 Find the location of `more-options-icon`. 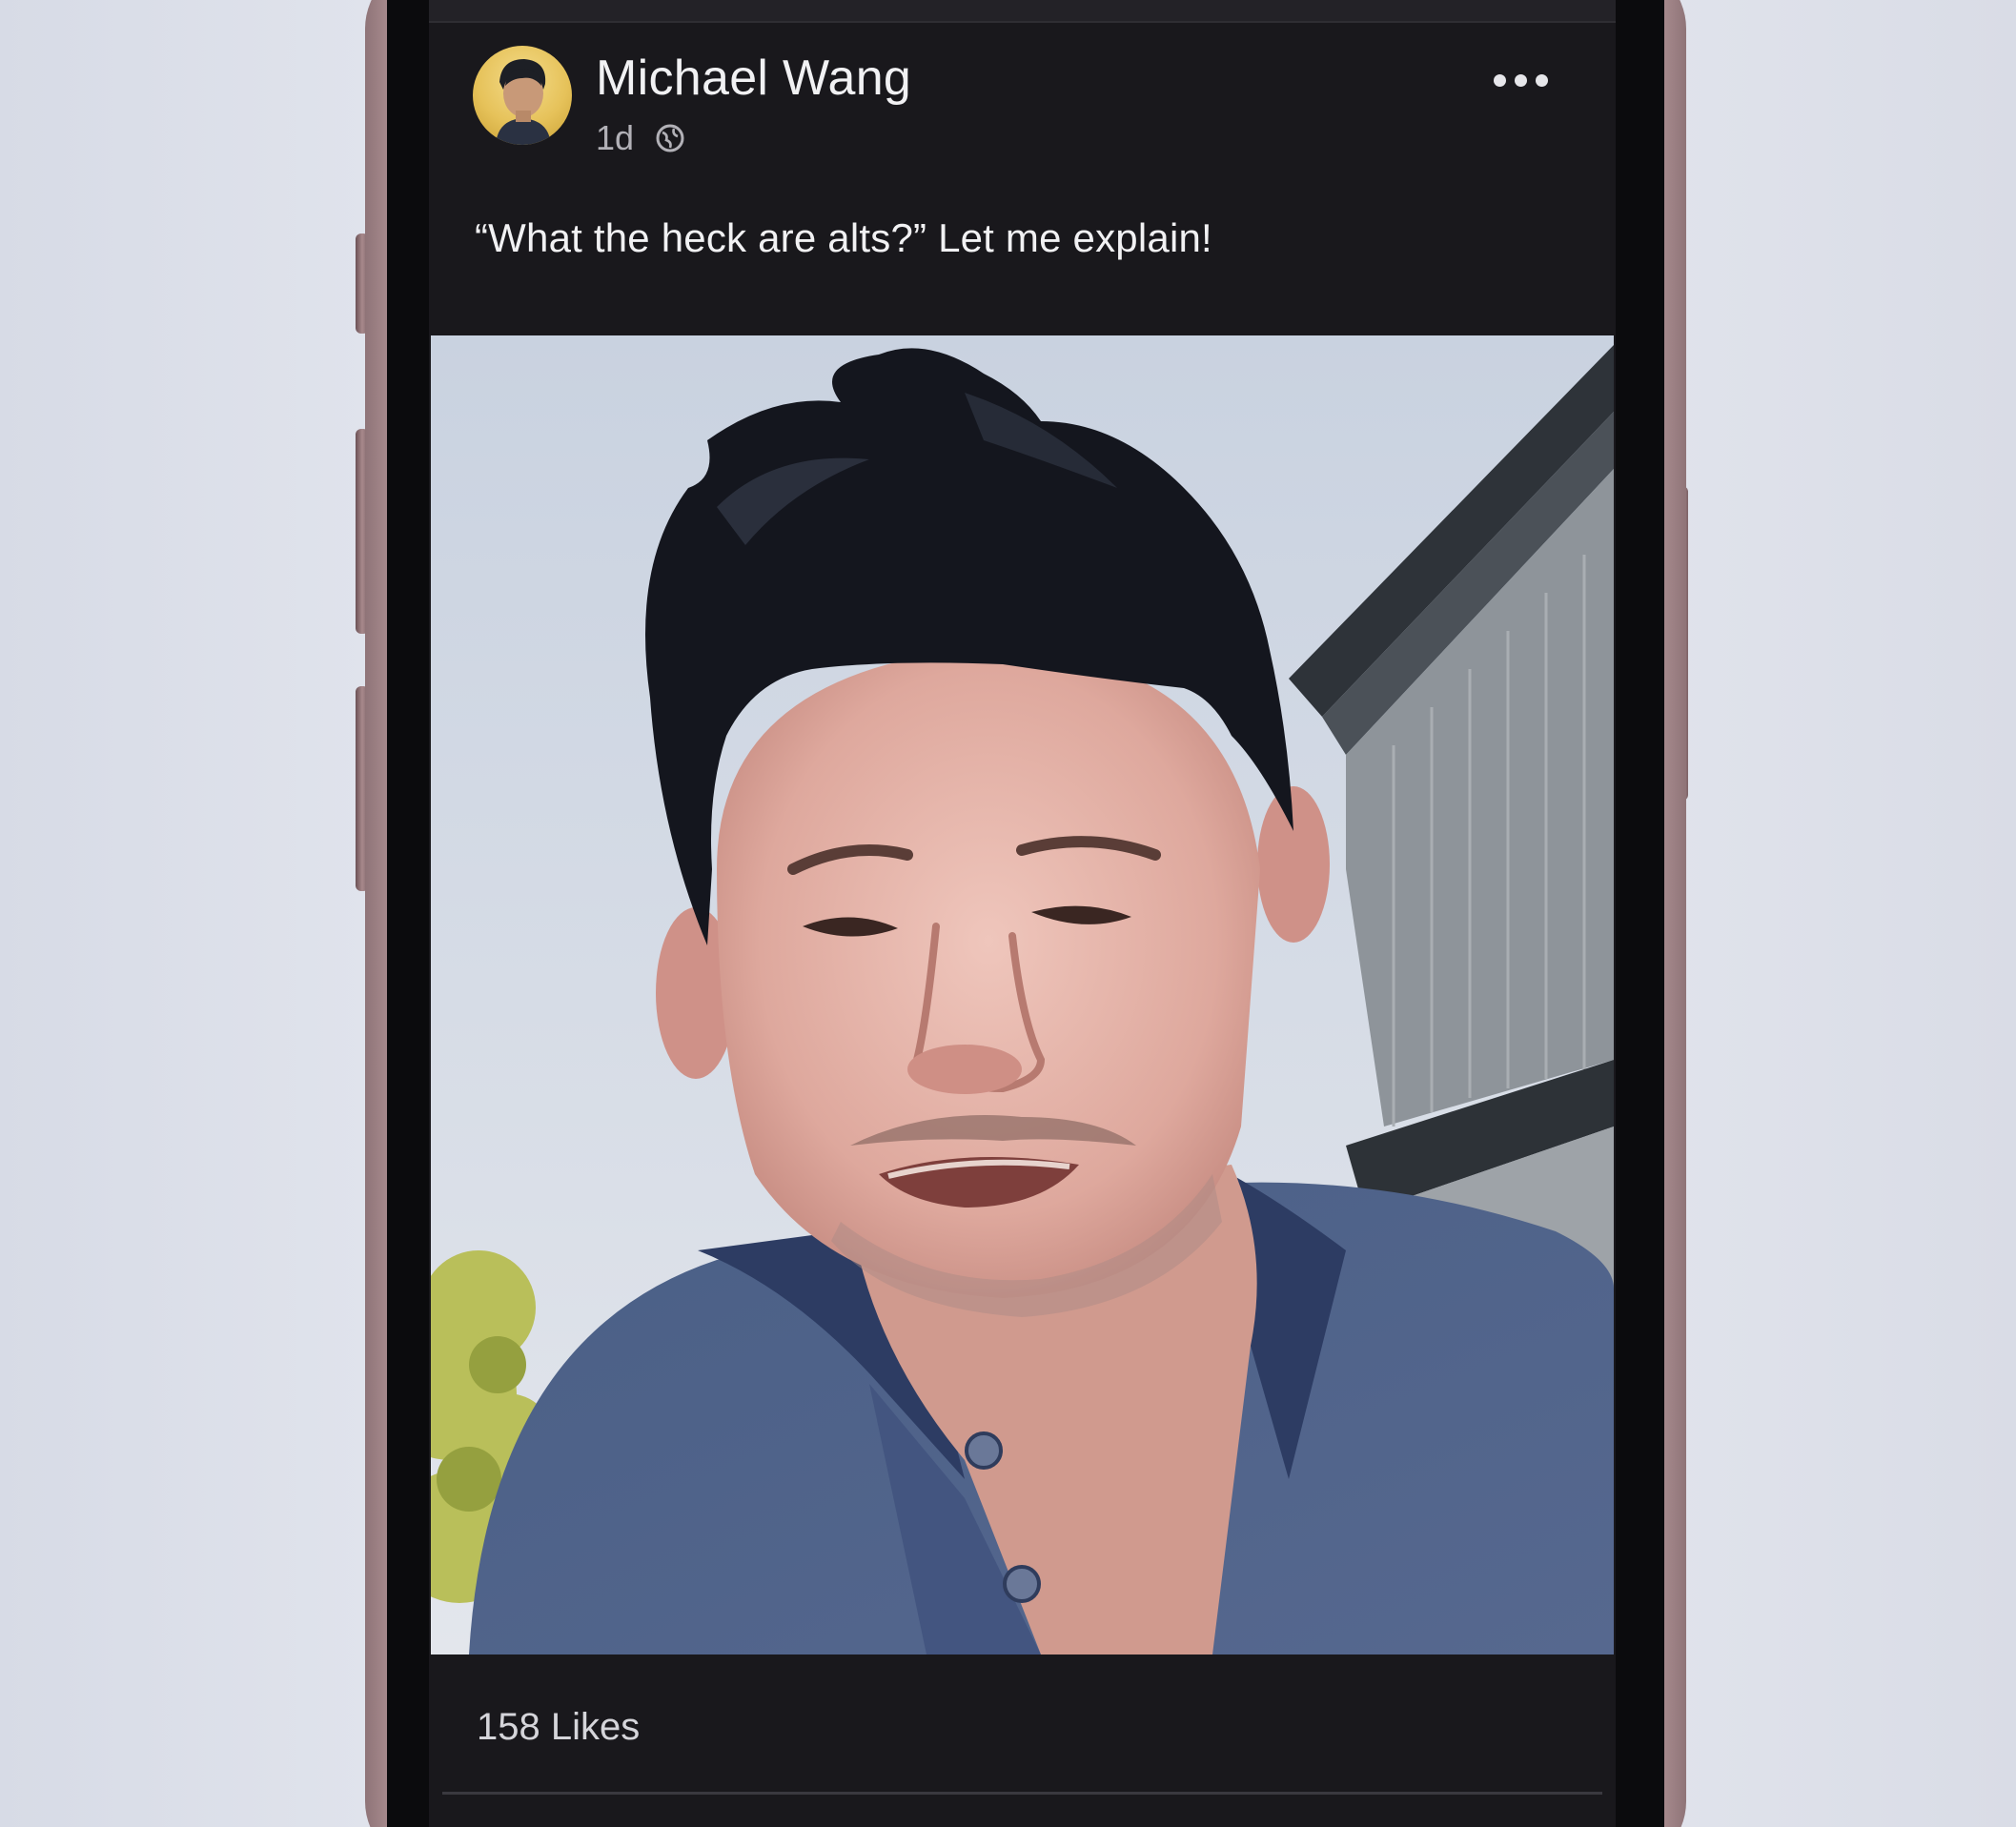

more-options-icon is located at coordinates (1520, 80).